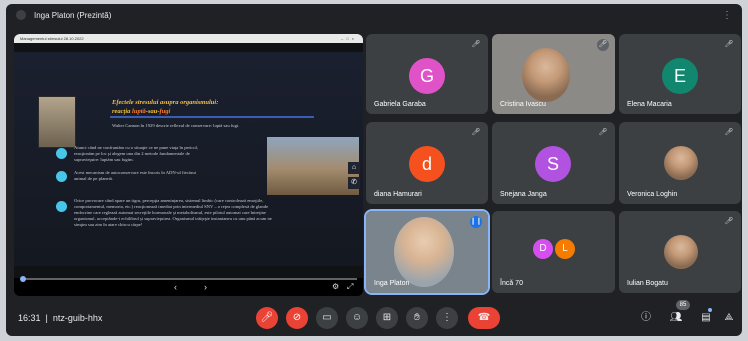 This screenshot has width=748, height=341. I want to click on meeting-info: 16:31 | ntz-guib-hhx, so click(60, 318).